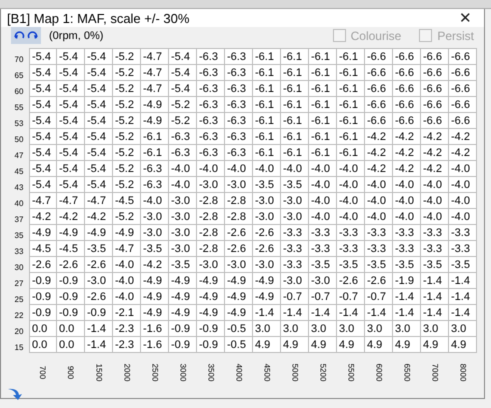 Image resolution: width=491 pixels, height=408 pixels. Describe the element at coordinates (127, 249) in the screenshot. I see `table-cell: -4.7` at that location.